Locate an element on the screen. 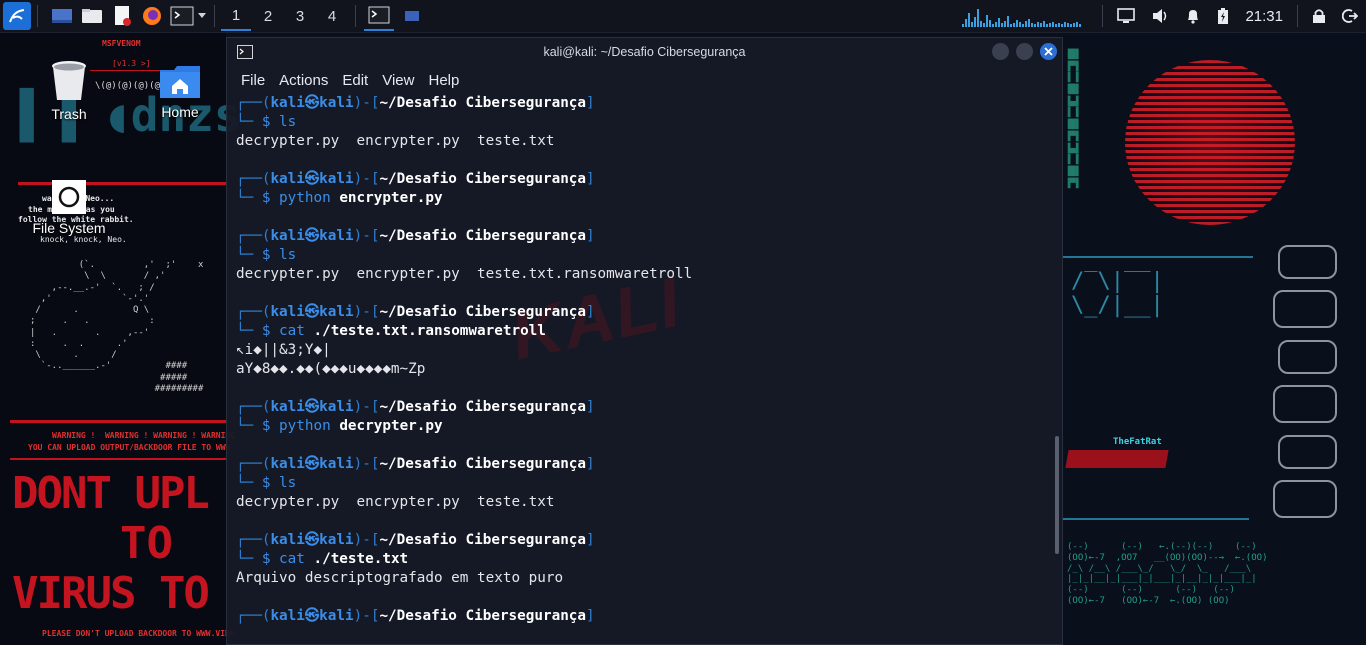 The width and height of the screenshot is (1366, 645). window-icon is located at coordinates (412, 16).